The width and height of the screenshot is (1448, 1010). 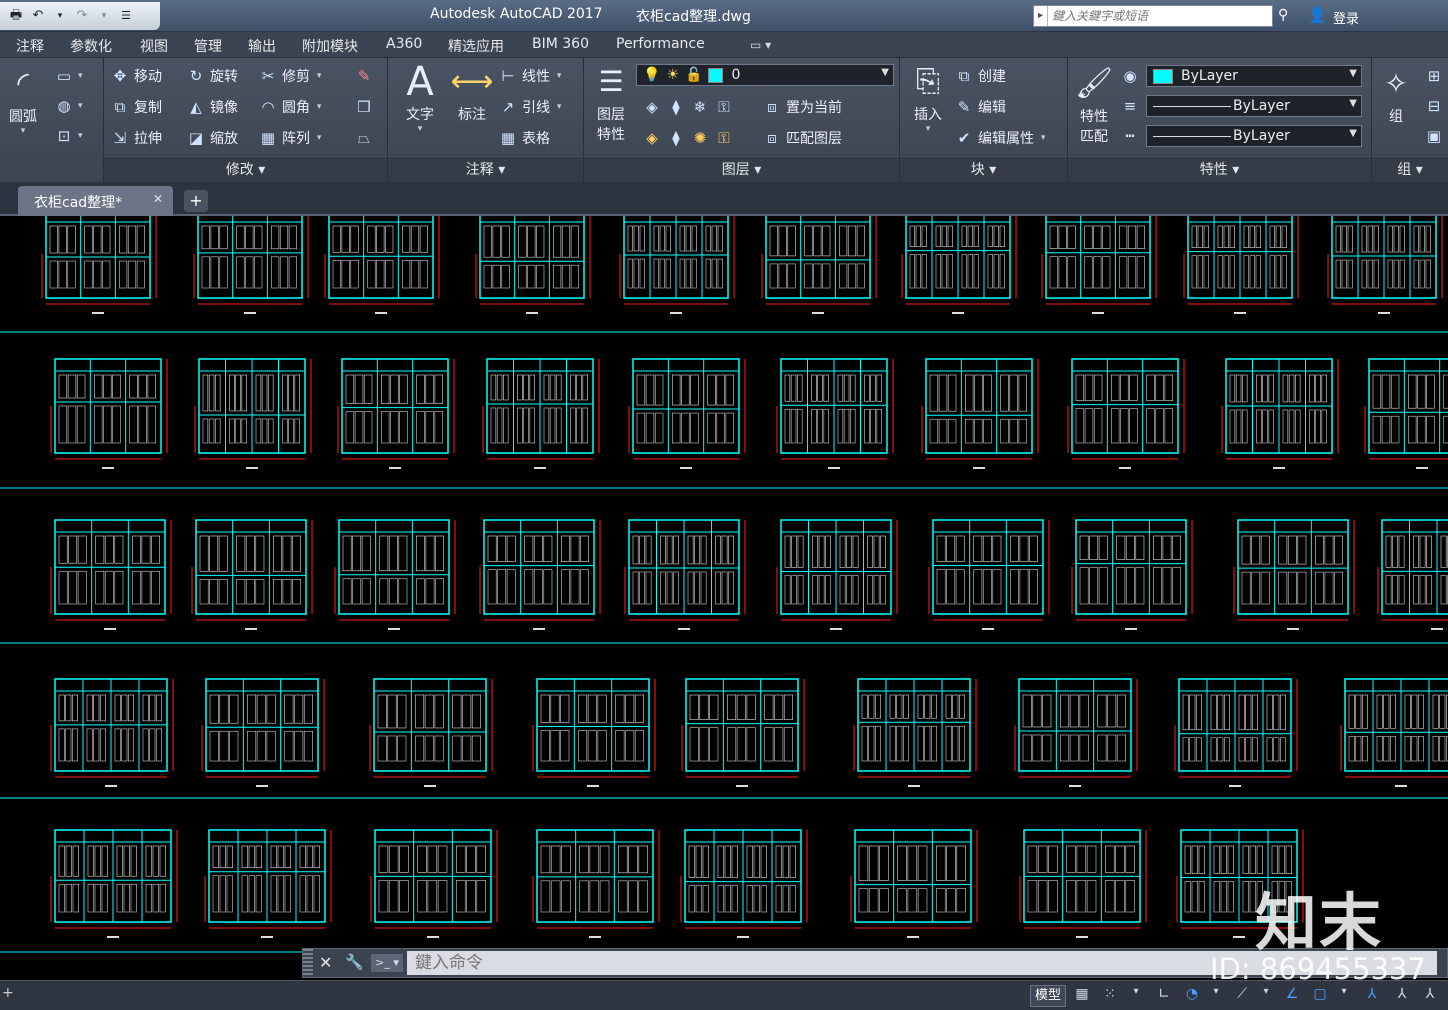 What do you see at coordinates (16, 16) in the screenshot?
I see `print-icon: 🖶` at bounding box center [16, 16].